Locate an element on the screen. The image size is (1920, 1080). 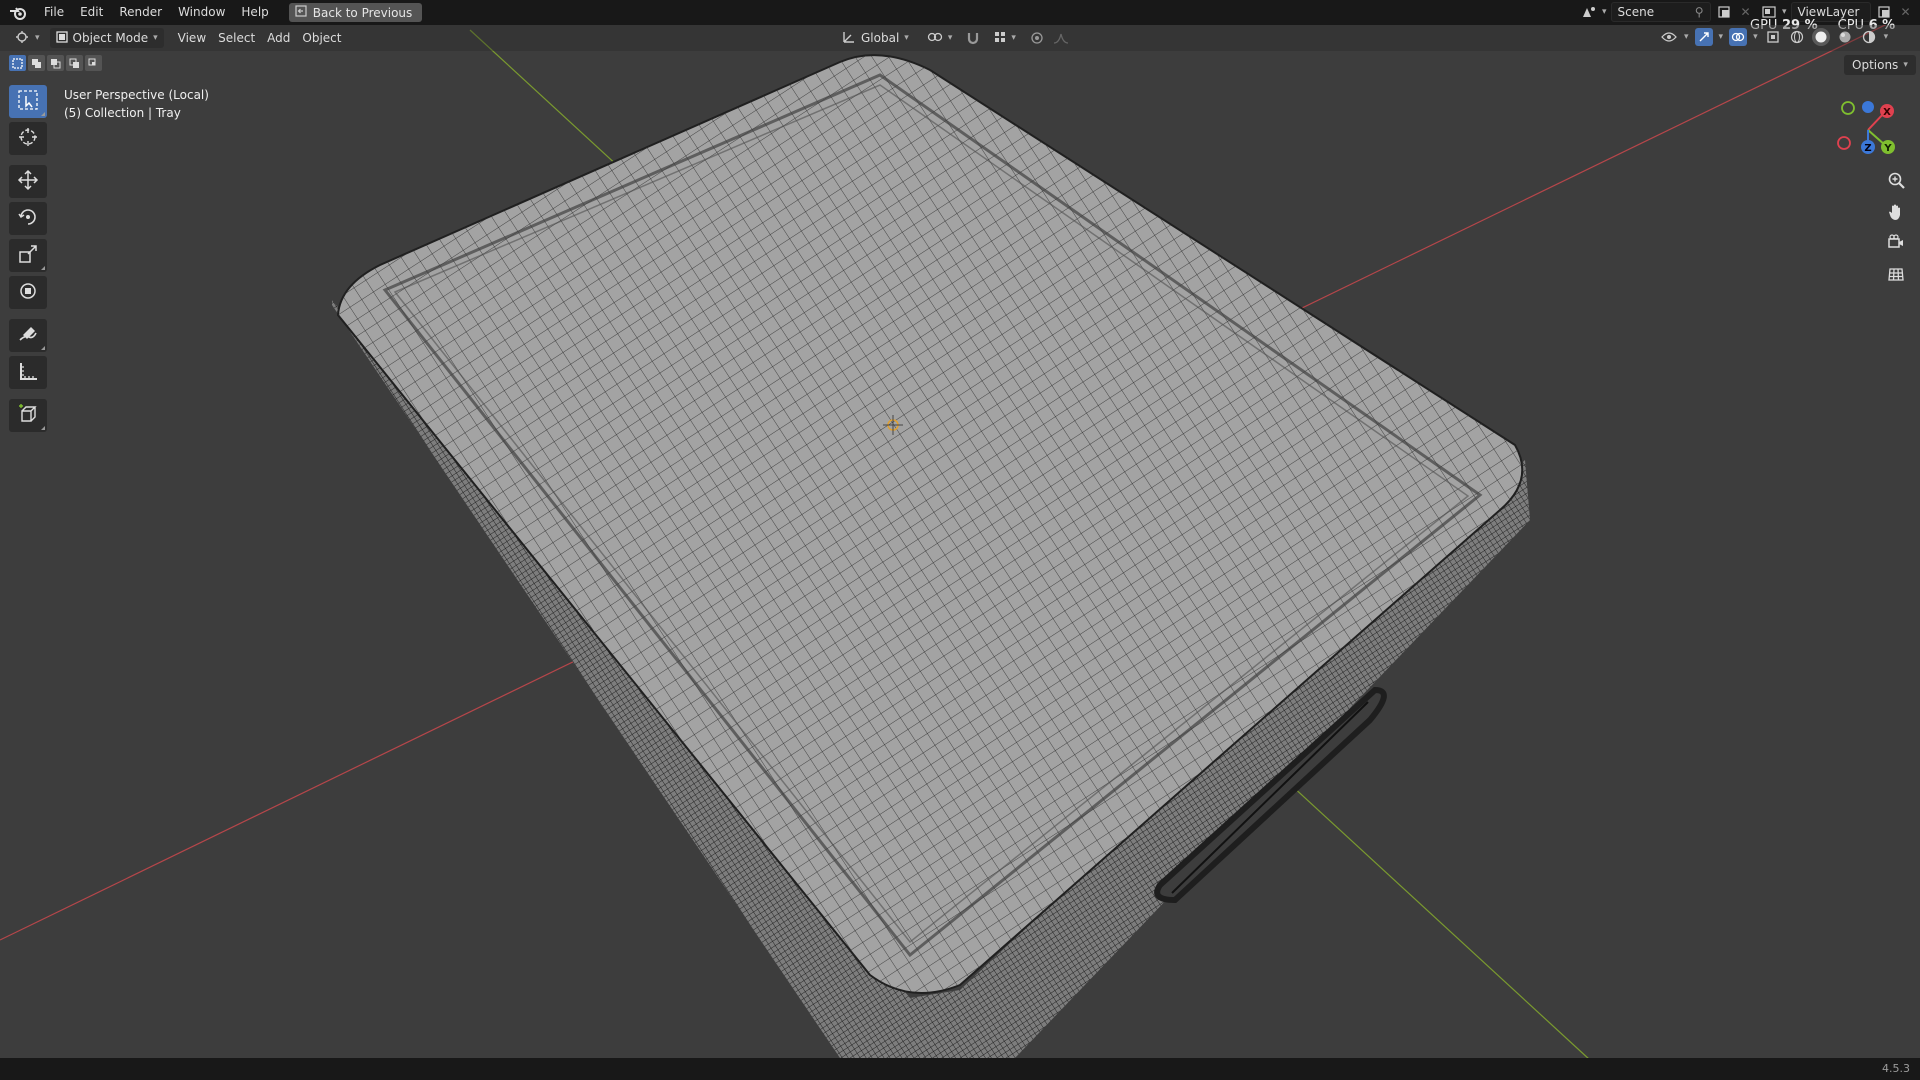
scale-icon is located at coordinates (28, 255).